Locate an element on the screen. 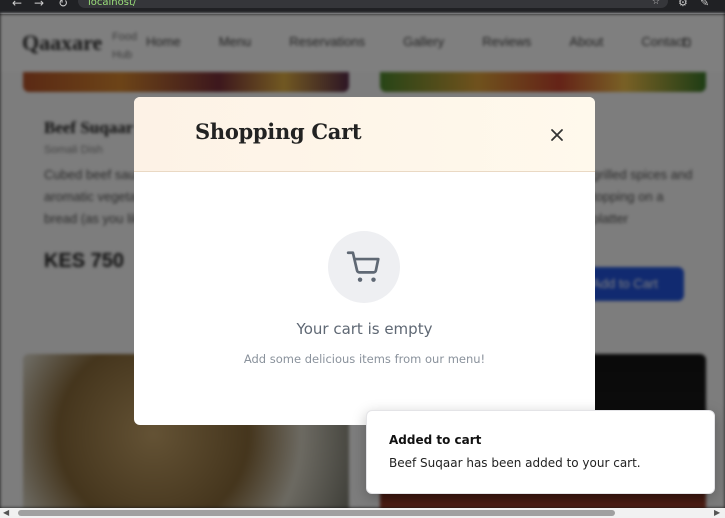 Image resolution: width=725 pixels, height=518 pixels. scrollbar-thumb is located at coordinates (316, 513).